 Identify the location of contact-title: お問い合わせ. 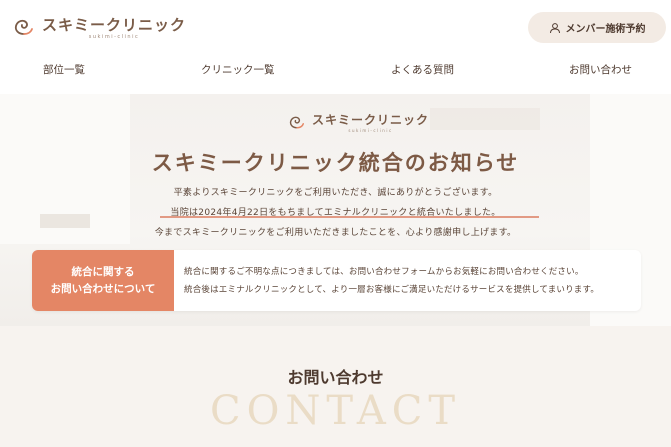
(335, 377).